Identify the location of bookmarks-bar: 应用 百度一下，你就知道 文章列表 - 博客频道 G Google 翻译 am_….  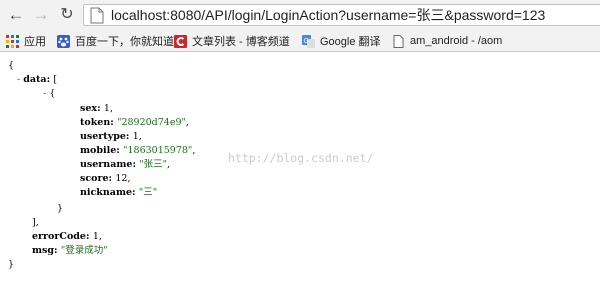
(300, 41).